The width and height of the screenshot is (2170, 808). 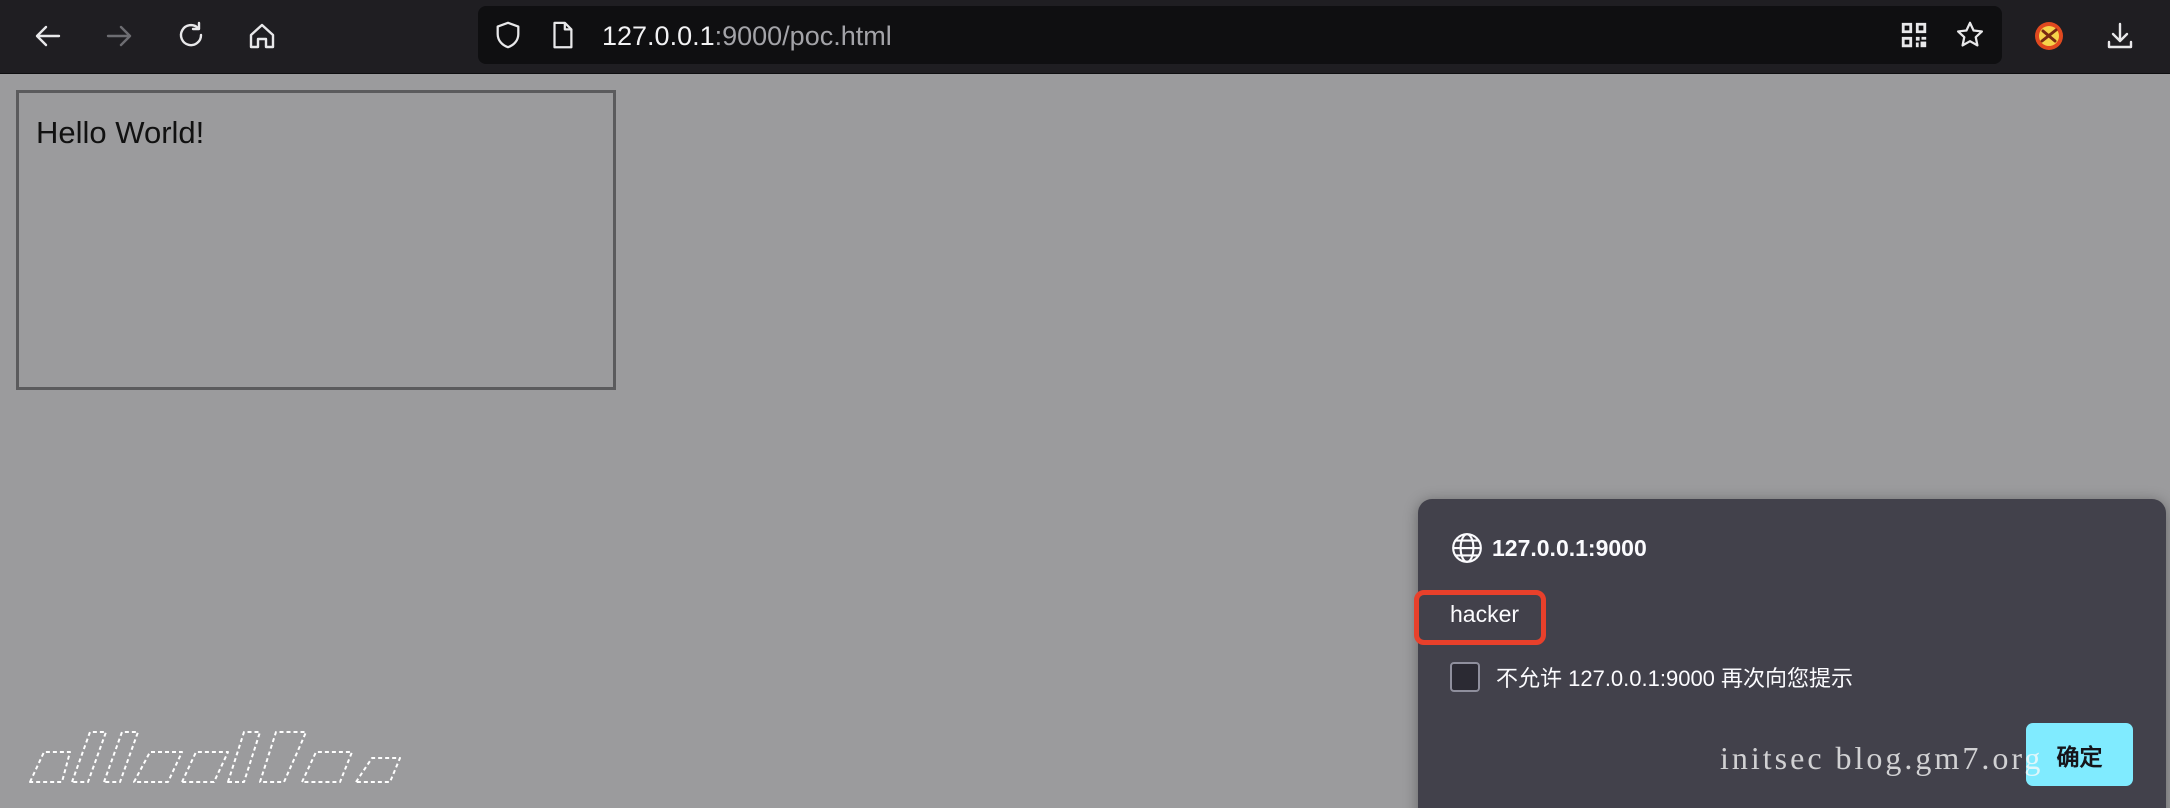 I want to click on arrow-left-icon, so click(x=48, y=36).